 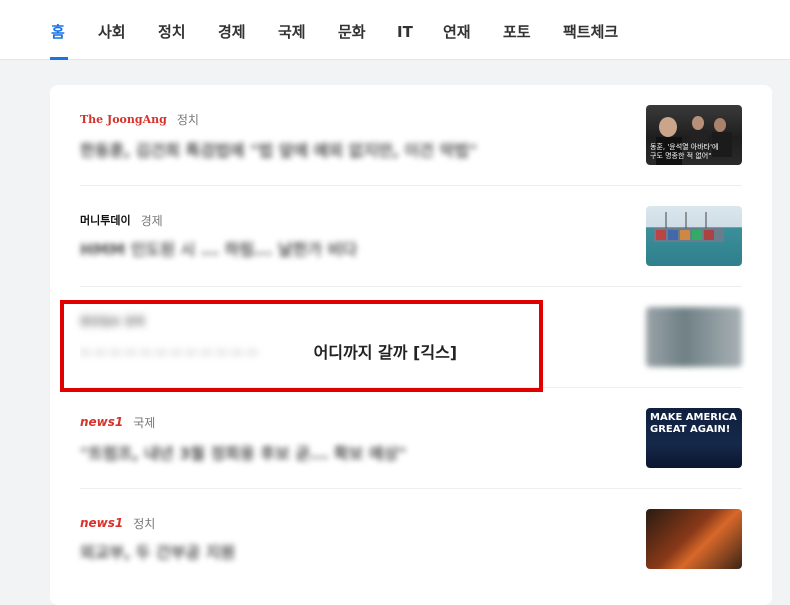 I want to click on article-thumbnail: 동훈, '윤석열 아바타'에 구도 명종한 적 없어", so click(x=694, y=135).